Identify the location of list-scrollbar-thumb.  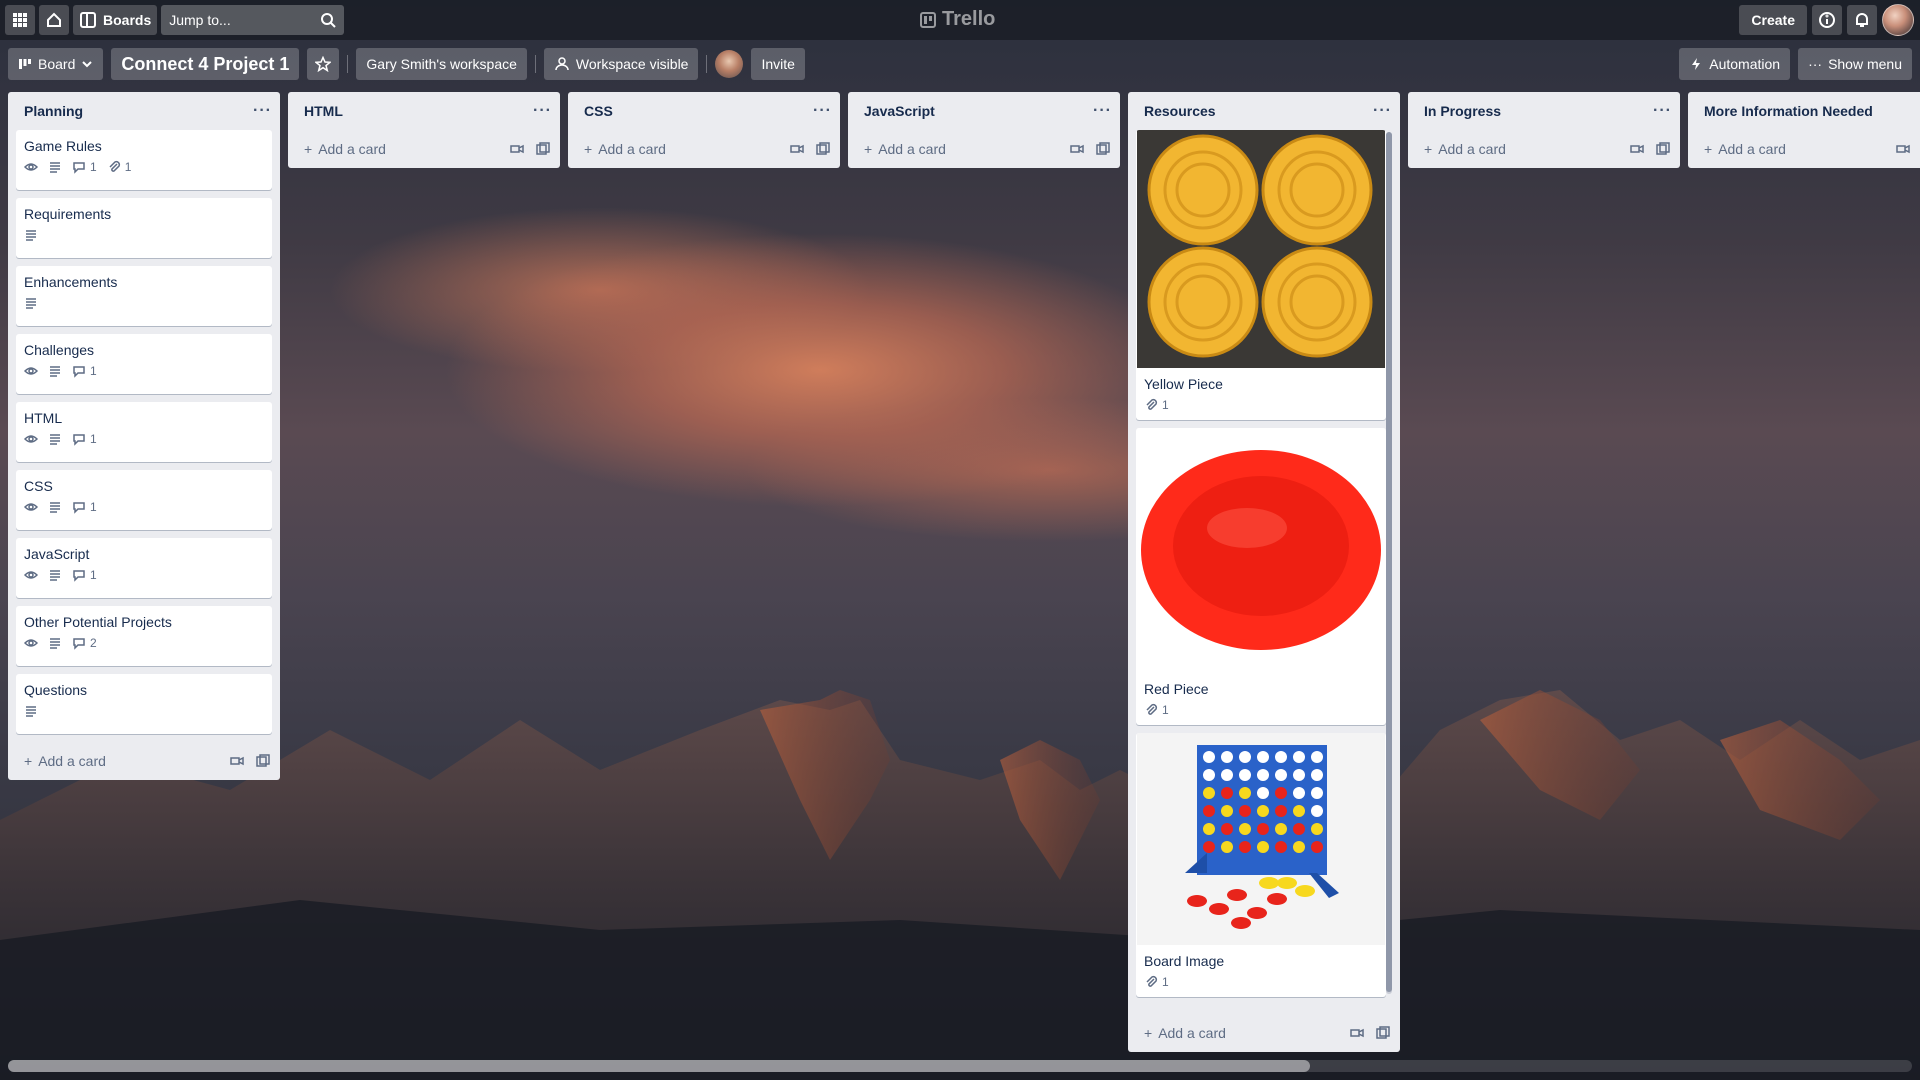
(1389, 562).